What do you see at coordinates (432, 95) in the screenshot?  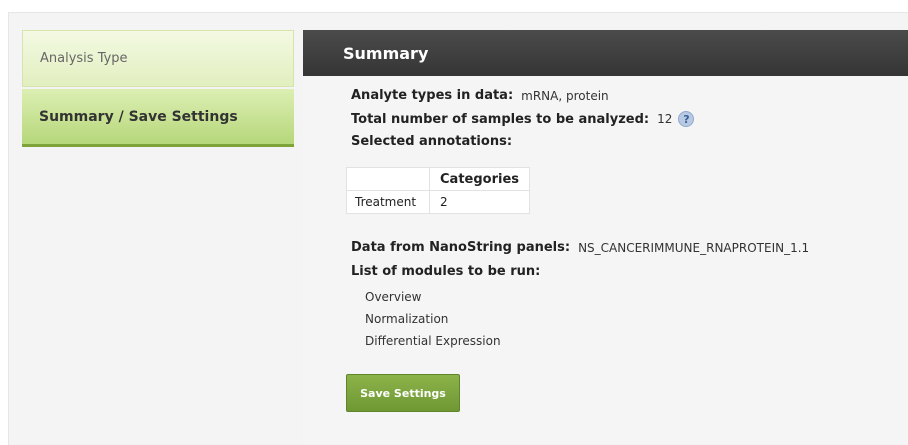 I see `analyte-types-label: Analyte types in data:` at bounding box center [432, 95].